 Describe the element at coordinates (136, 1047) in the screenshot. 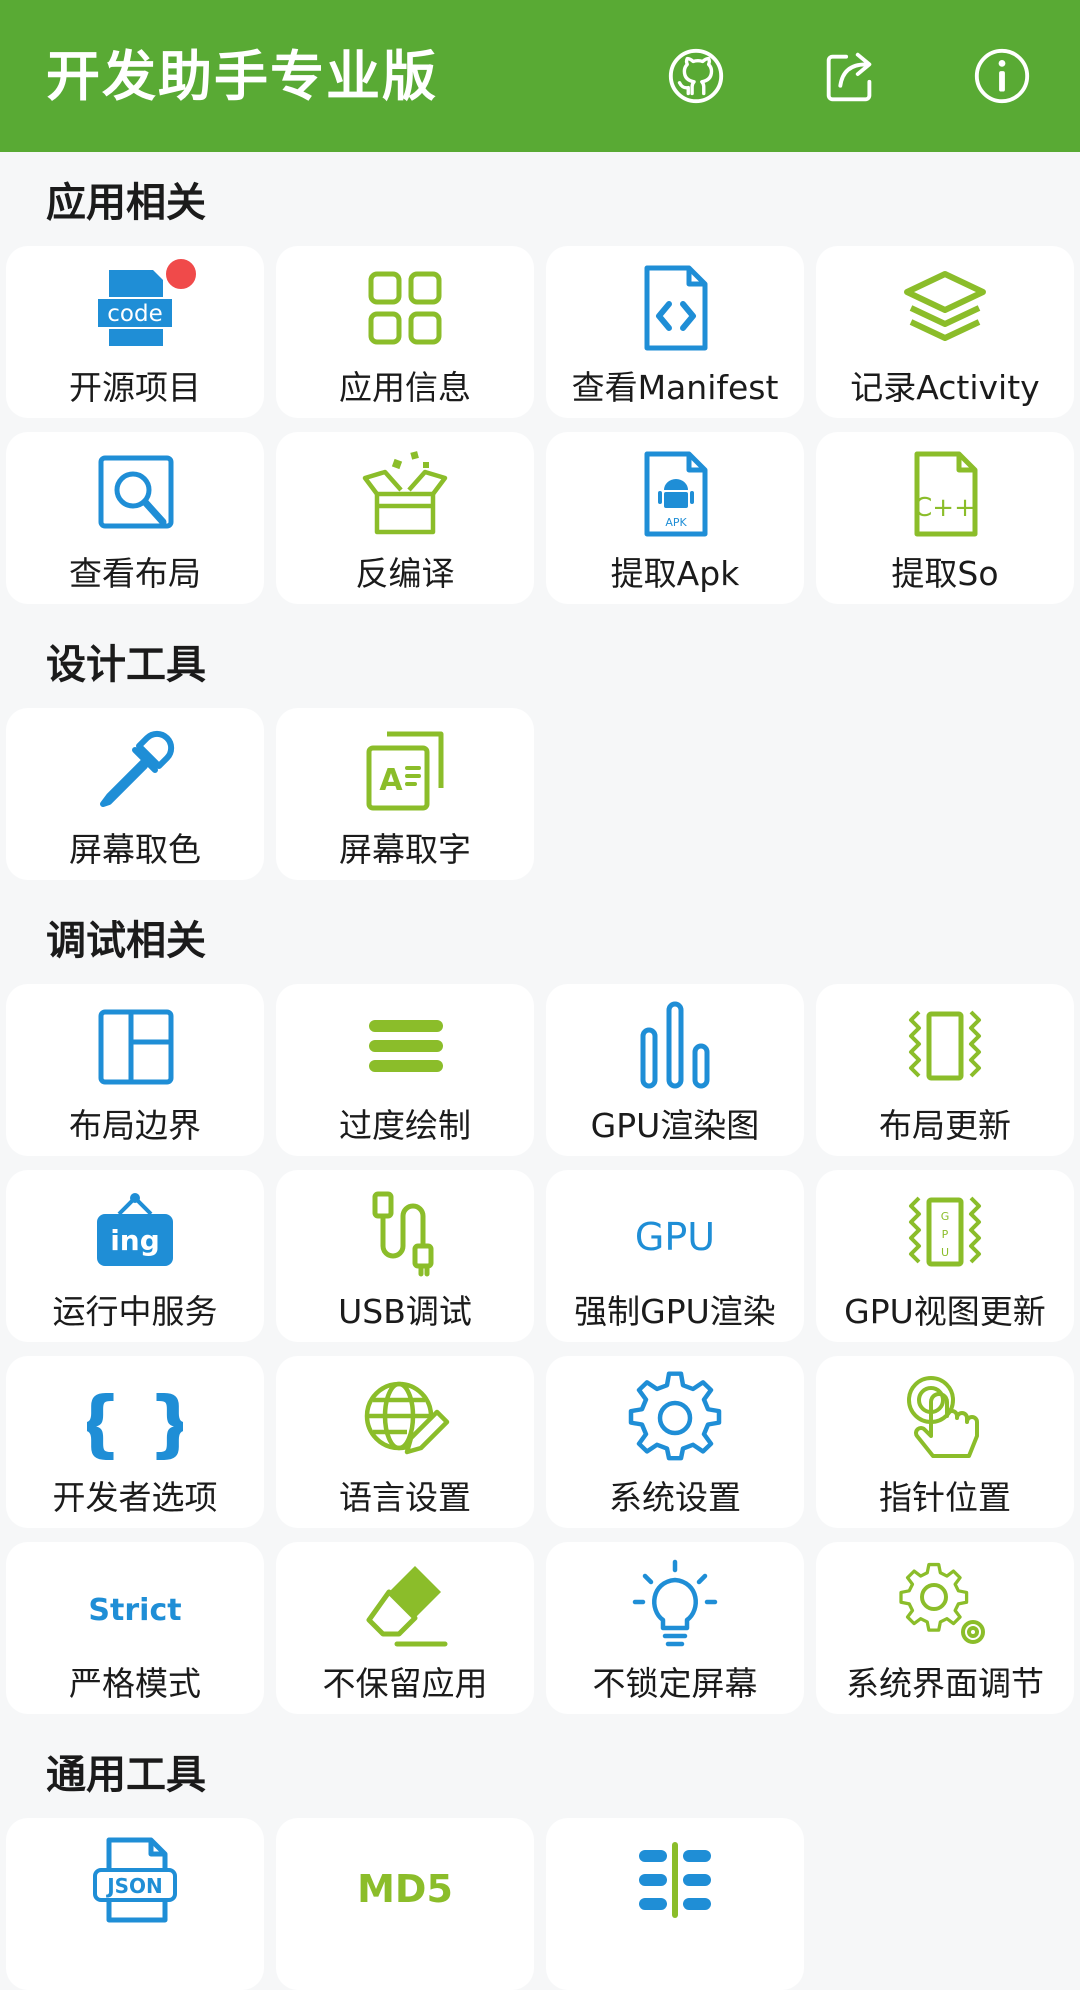

I see `layout-bounds-icon` at that location.